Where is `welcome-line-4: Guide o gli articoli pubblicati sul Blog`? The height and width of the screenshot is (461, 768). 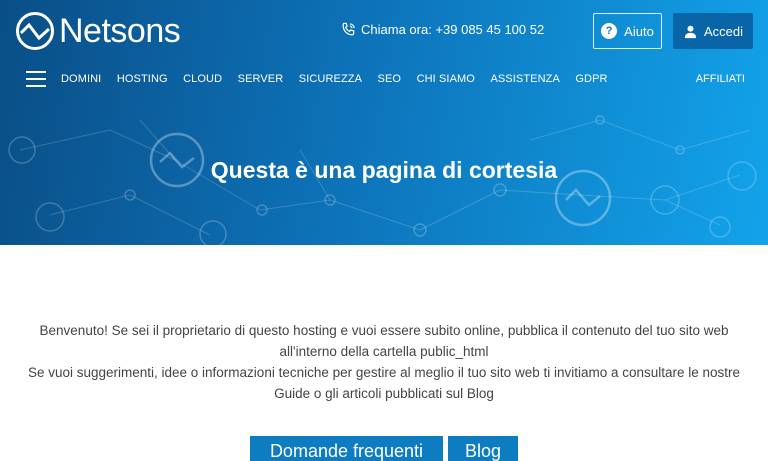 welcome-line-4: Guide o gli articoli pubblicati sul Blog is located at coordinates (384, 393).